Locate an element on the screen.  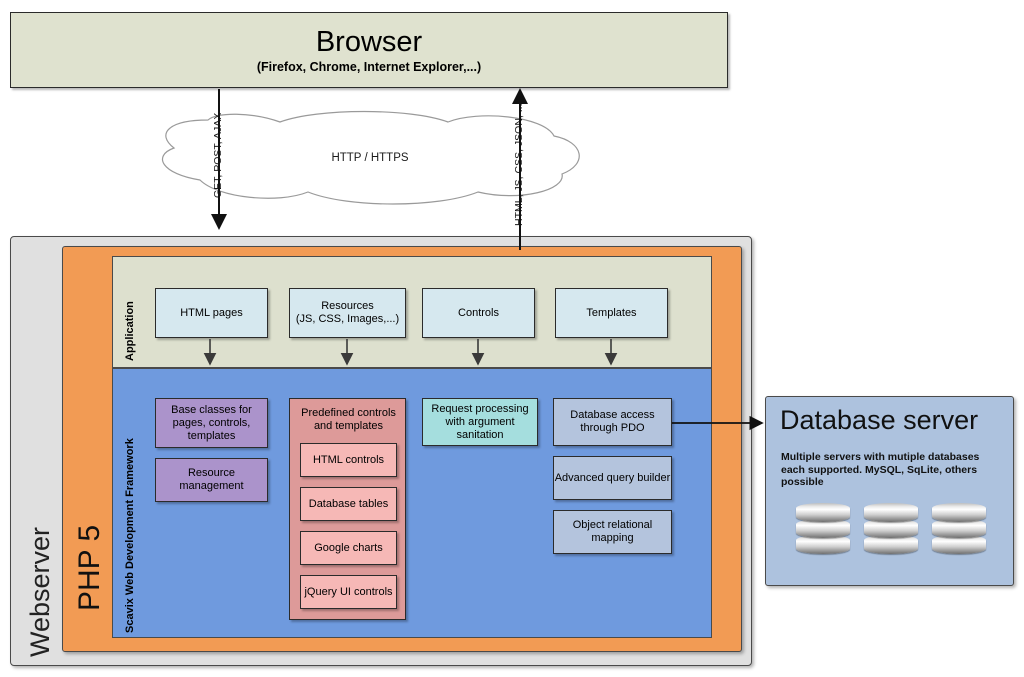
predefined-item-html-controls: HTML controls is located at coordinates (348, 460).